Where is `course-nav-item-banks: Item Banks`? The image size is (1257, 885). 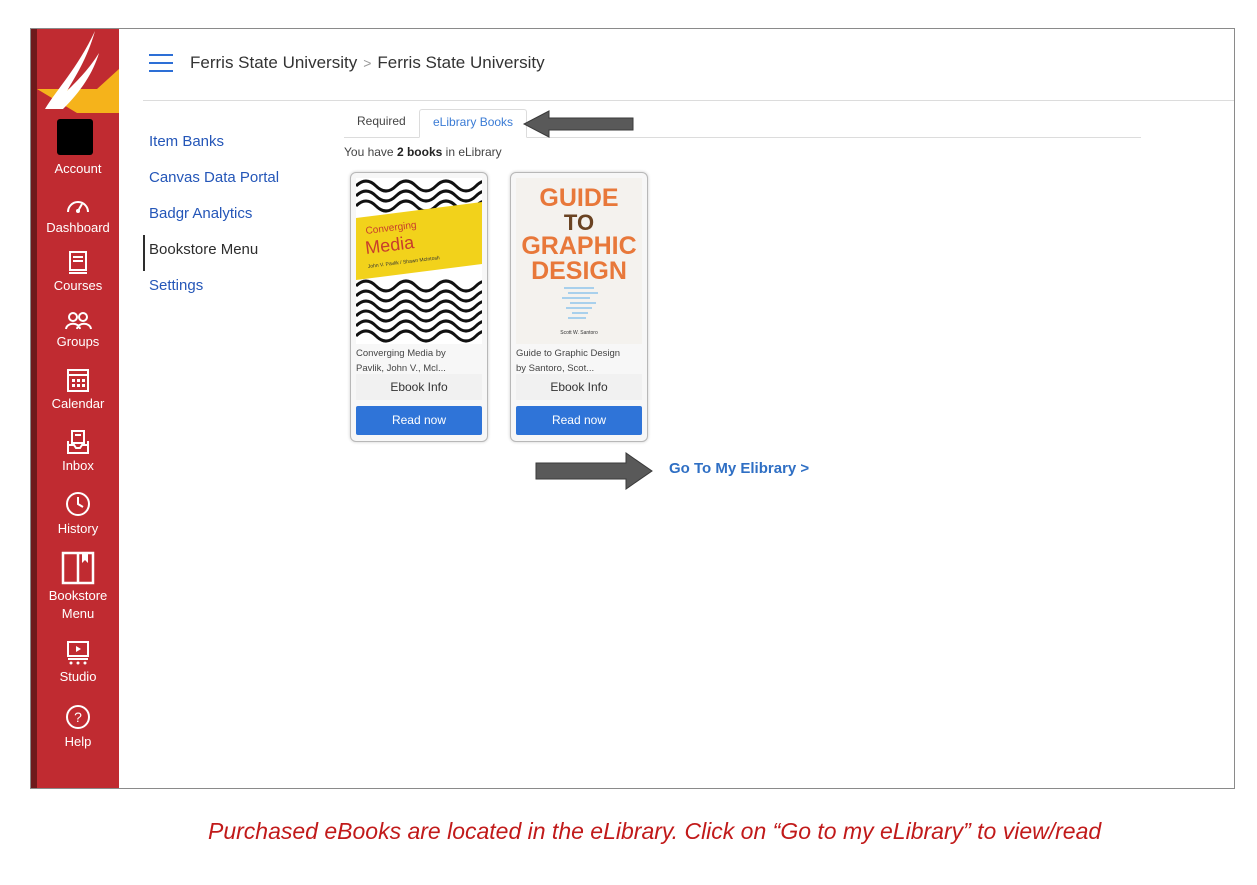
course-nav-item-banks: Item Banks is located at coordinates (223, 145).